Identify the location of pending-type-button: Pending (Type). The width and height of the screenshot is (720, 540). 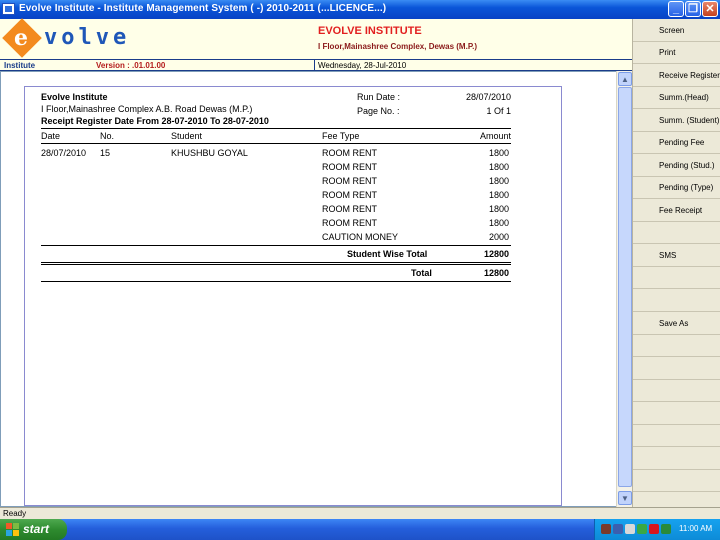
(676, 188).